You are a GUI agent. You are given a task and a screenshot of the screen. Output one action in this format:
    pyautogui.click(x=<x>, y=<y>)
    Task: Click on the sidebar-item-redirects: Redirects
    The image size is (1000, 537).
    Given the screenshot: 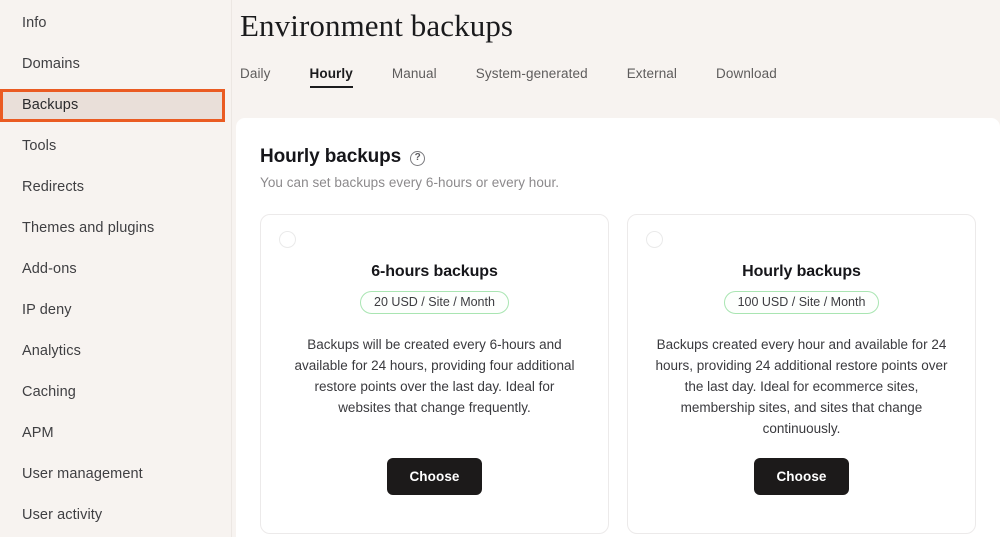 What is the action you would take?
    pyautogui.click(x=115, y=187)
    